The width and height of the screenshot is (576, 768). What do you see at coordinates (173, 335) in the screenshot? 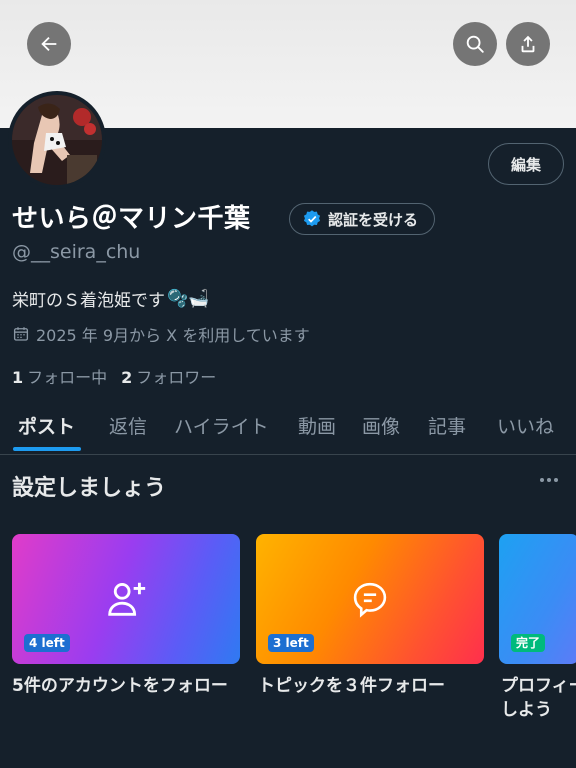
I see `join-date-text: 2025 年 9月から X を利用しています` at bounding box center [173, 335].